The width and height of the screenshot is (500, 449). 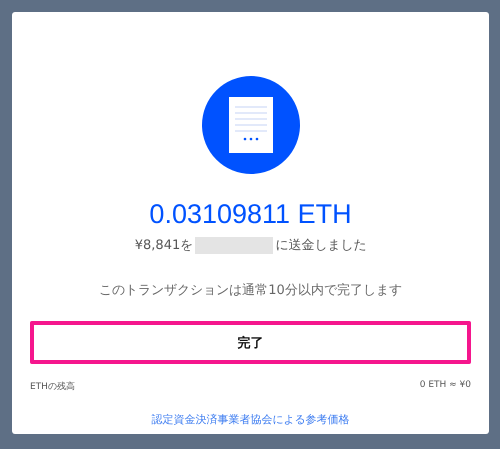 What do you see at coordinates (250, 214) in the screenshot?
I see `amount-text: 0.03109811 ETH` at bounding box center [250, 214].